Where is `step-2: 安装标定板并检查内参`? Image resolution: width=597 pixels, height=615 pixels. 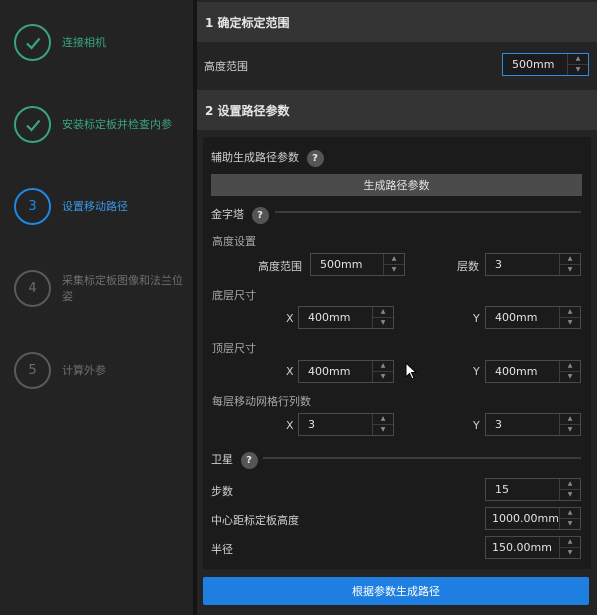 step-2: 安装标定板并检查内参 is located at coordinates (100, 124).